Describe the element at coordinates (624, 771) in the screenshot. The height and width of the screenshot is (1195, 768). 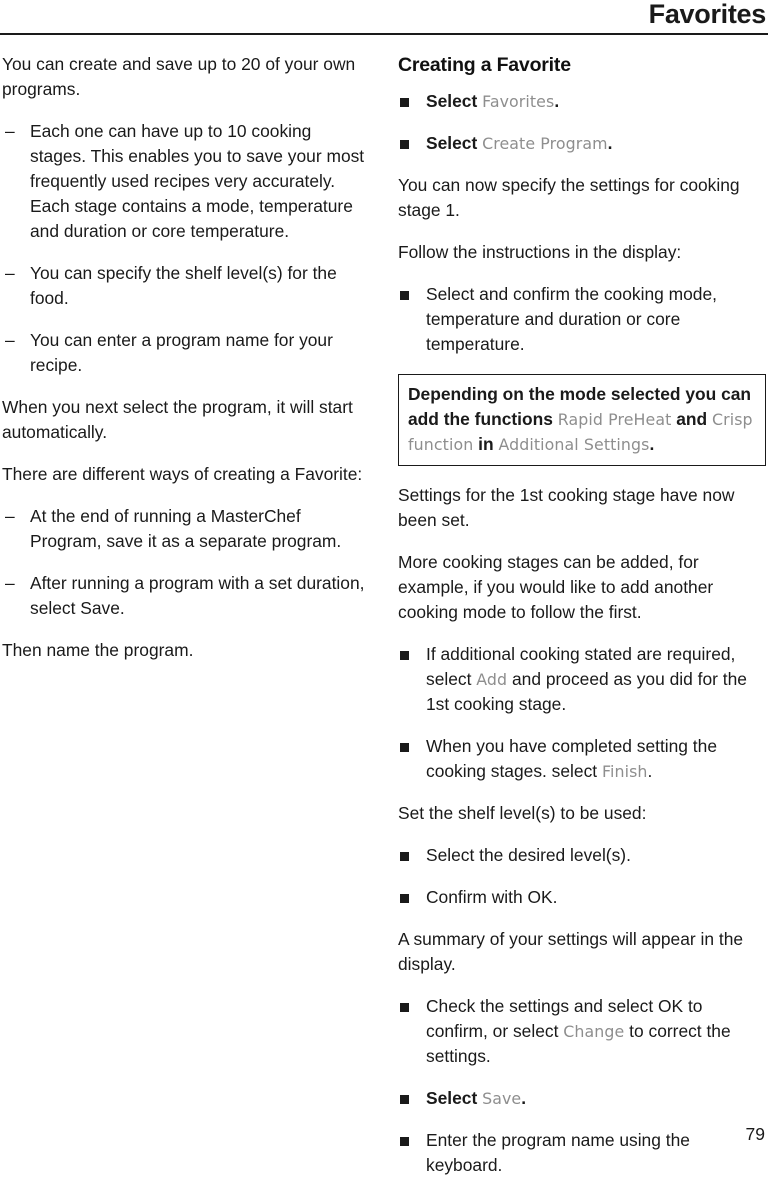
I see `display-term: Finish` at that location.